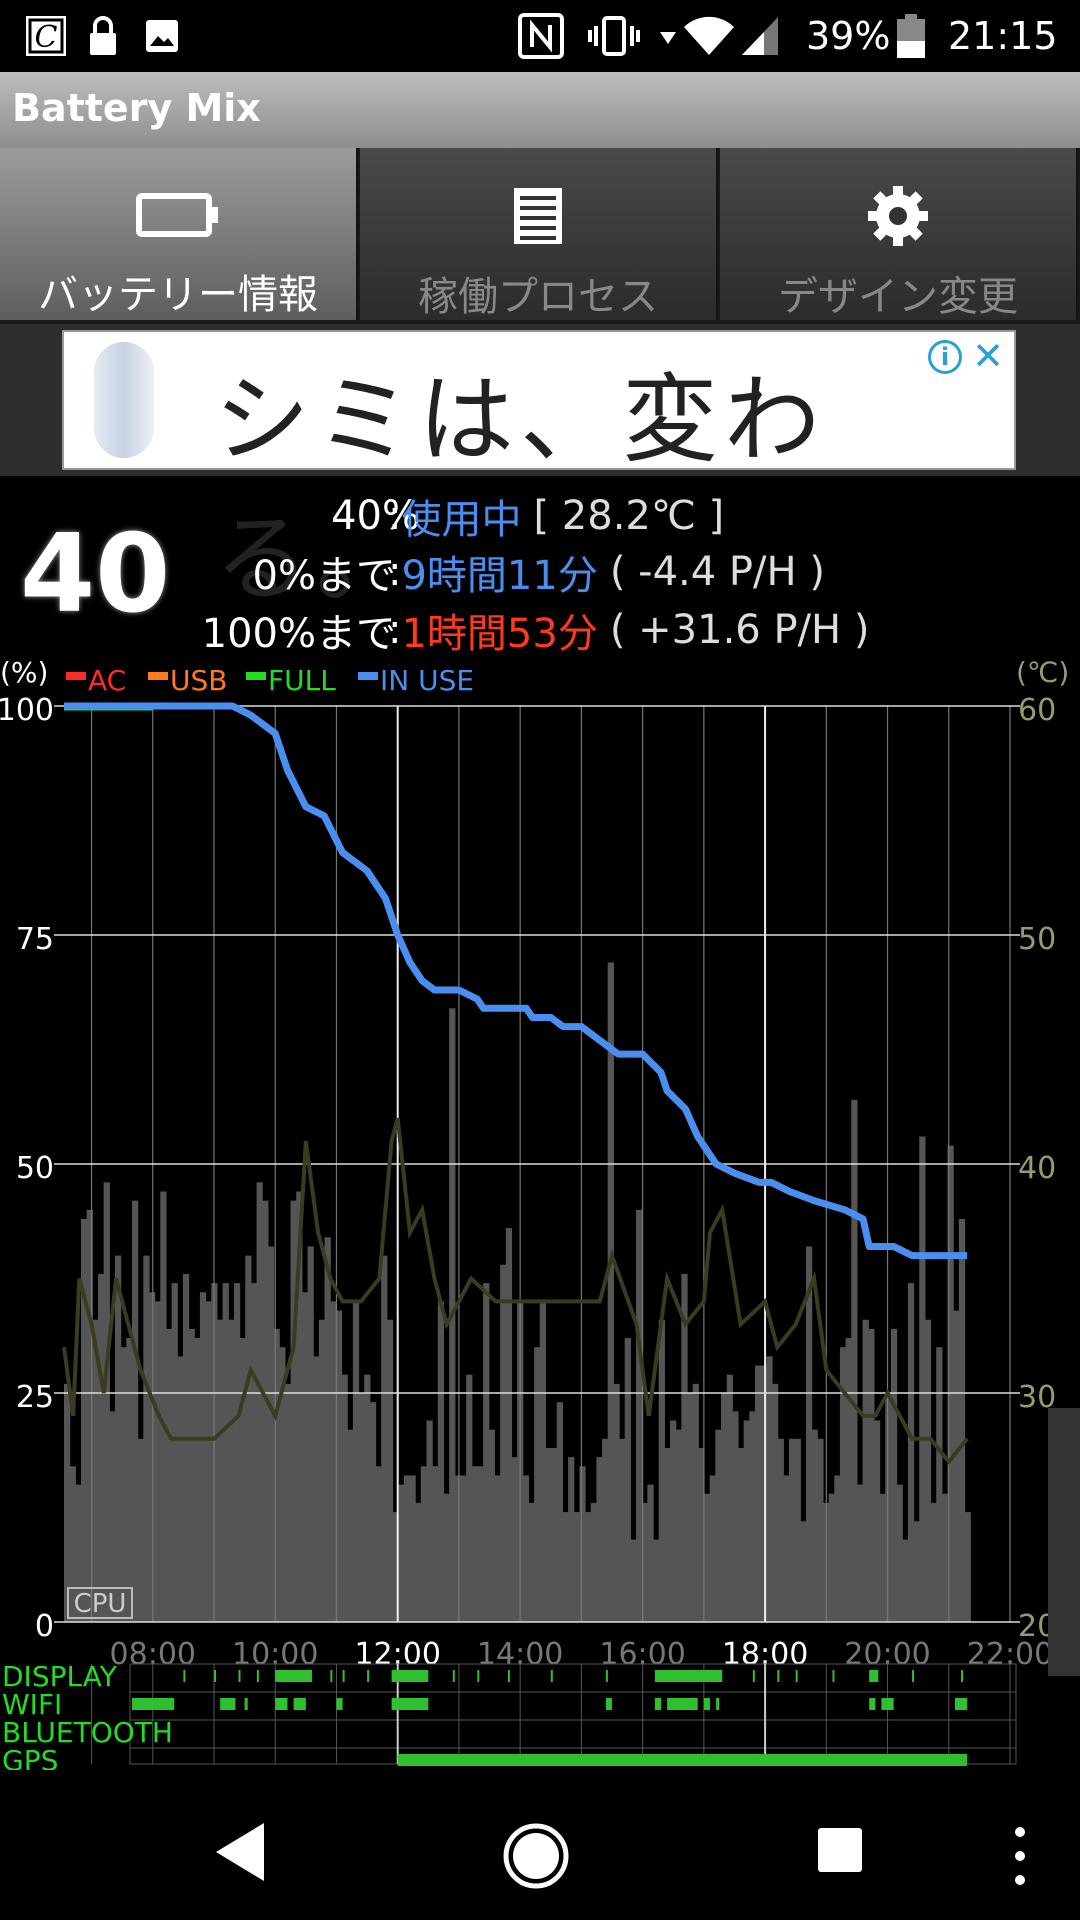  I want to click on battery-temperature: [ 28.2℃ ], so click(629, 516).